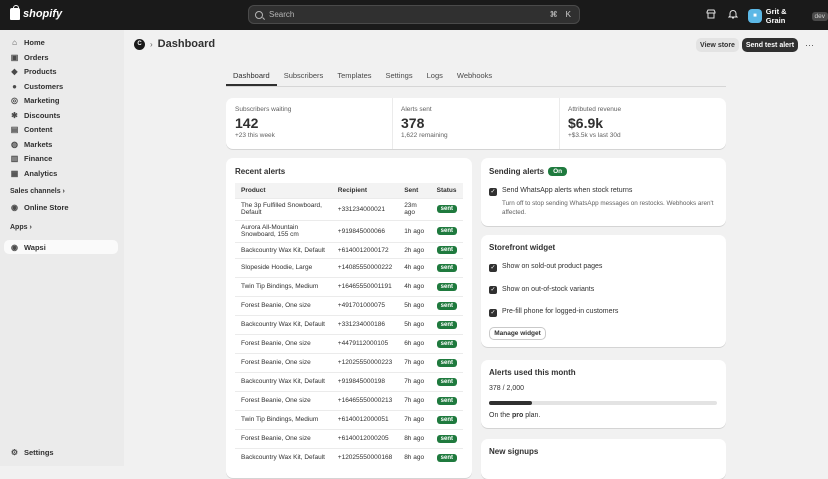  What do you see at coordinates (365, 190) in the screenshot?
I see `column-header-recipient: Recipient` at bounding box center [365, 190].